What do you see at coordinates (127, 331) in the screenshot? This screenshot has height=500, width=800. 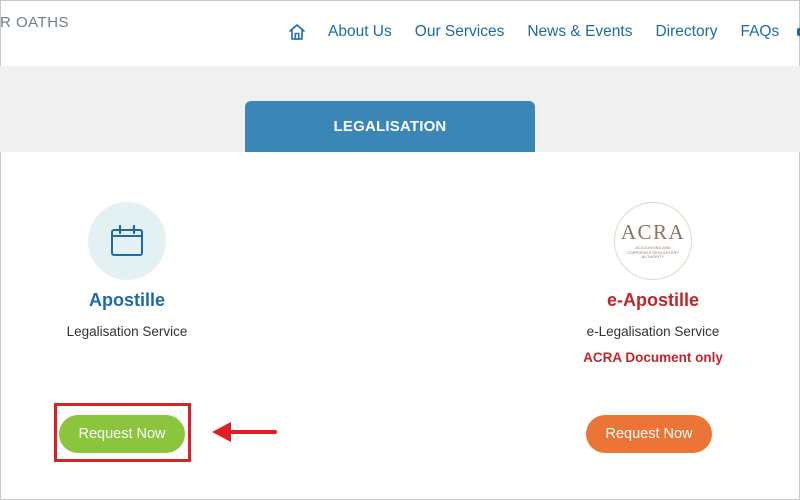 I see `service-subtitle: Legalisation Service` at bounding box center [127, 331].